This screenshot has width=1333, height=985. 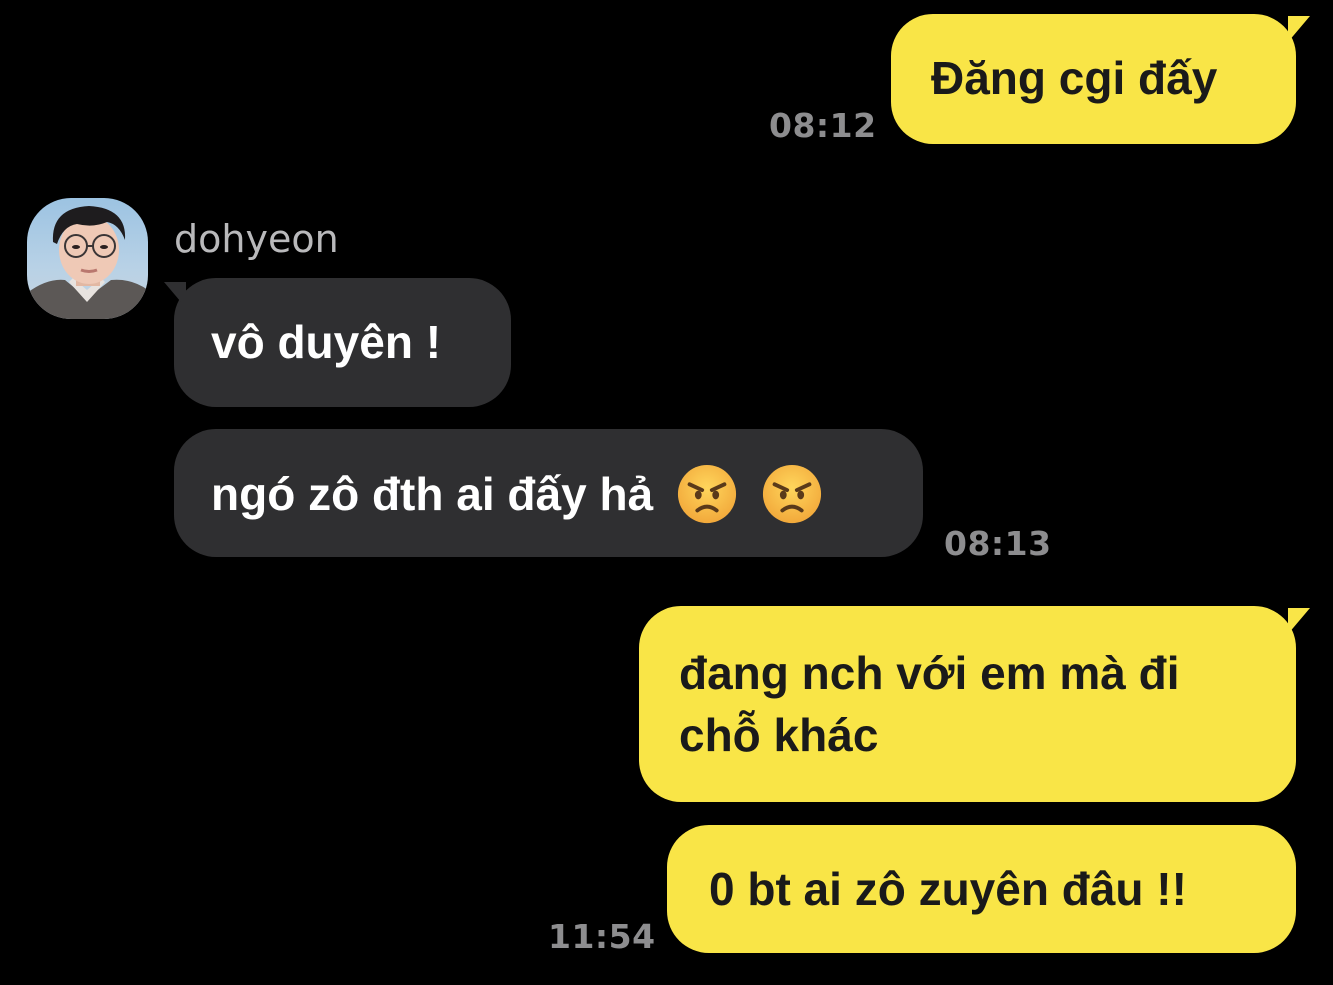 I want to click on outgoing-message-bubble: 0 bt ai zô zuyên đâu !!, so click(x=981, y=889).